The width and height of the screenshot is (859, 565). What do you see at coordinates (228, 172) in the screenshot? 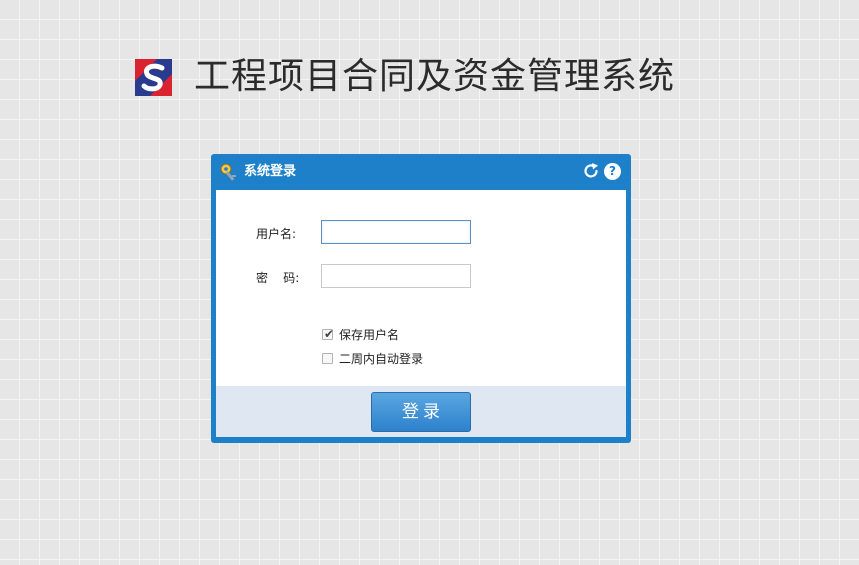
I see `key-icon` at bounding box center [228, 172].